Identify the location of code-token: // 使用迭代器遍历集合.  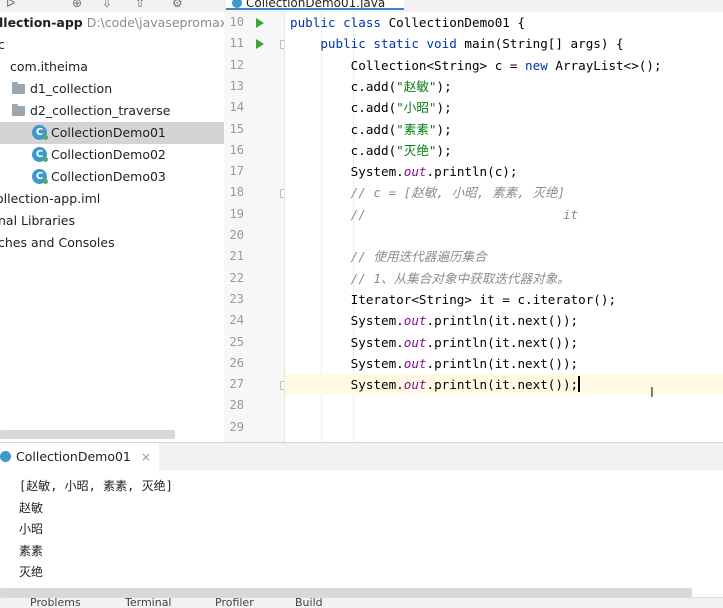
(388, 257).